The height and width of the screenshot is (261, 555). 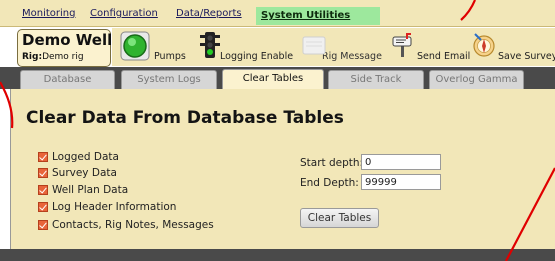 What do you see at coordinates (526, 56) in the screenshot?
I see `save-survey-label: Save Survey` at bounding box center [526, 56].